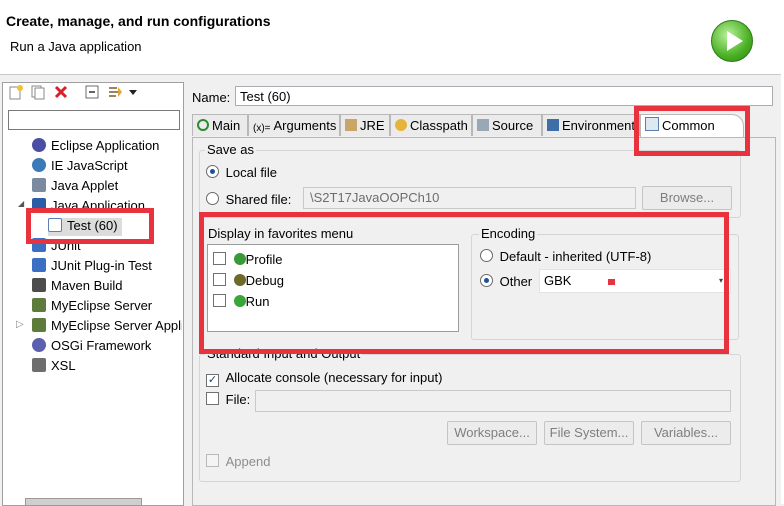 This screenshot has height=506, width=784. I want to click on shared-file-option: Shared file:, so click(248, 199).